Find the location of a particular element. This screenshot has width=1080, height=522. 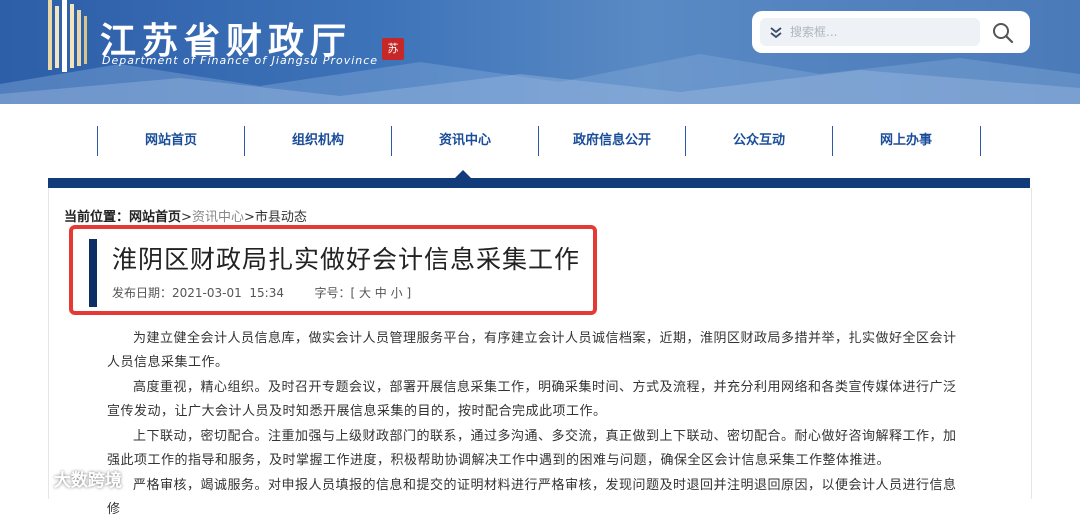

watermark: 大数跨境 is located at coordinates (65, 478).